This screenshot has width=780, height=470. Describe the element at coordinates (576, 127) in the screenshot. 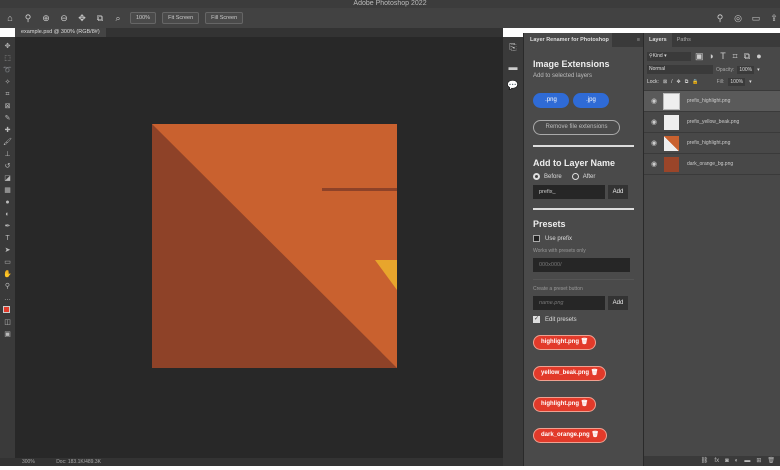

I see `remove-extensions-button: Remove file extensions` at that location.